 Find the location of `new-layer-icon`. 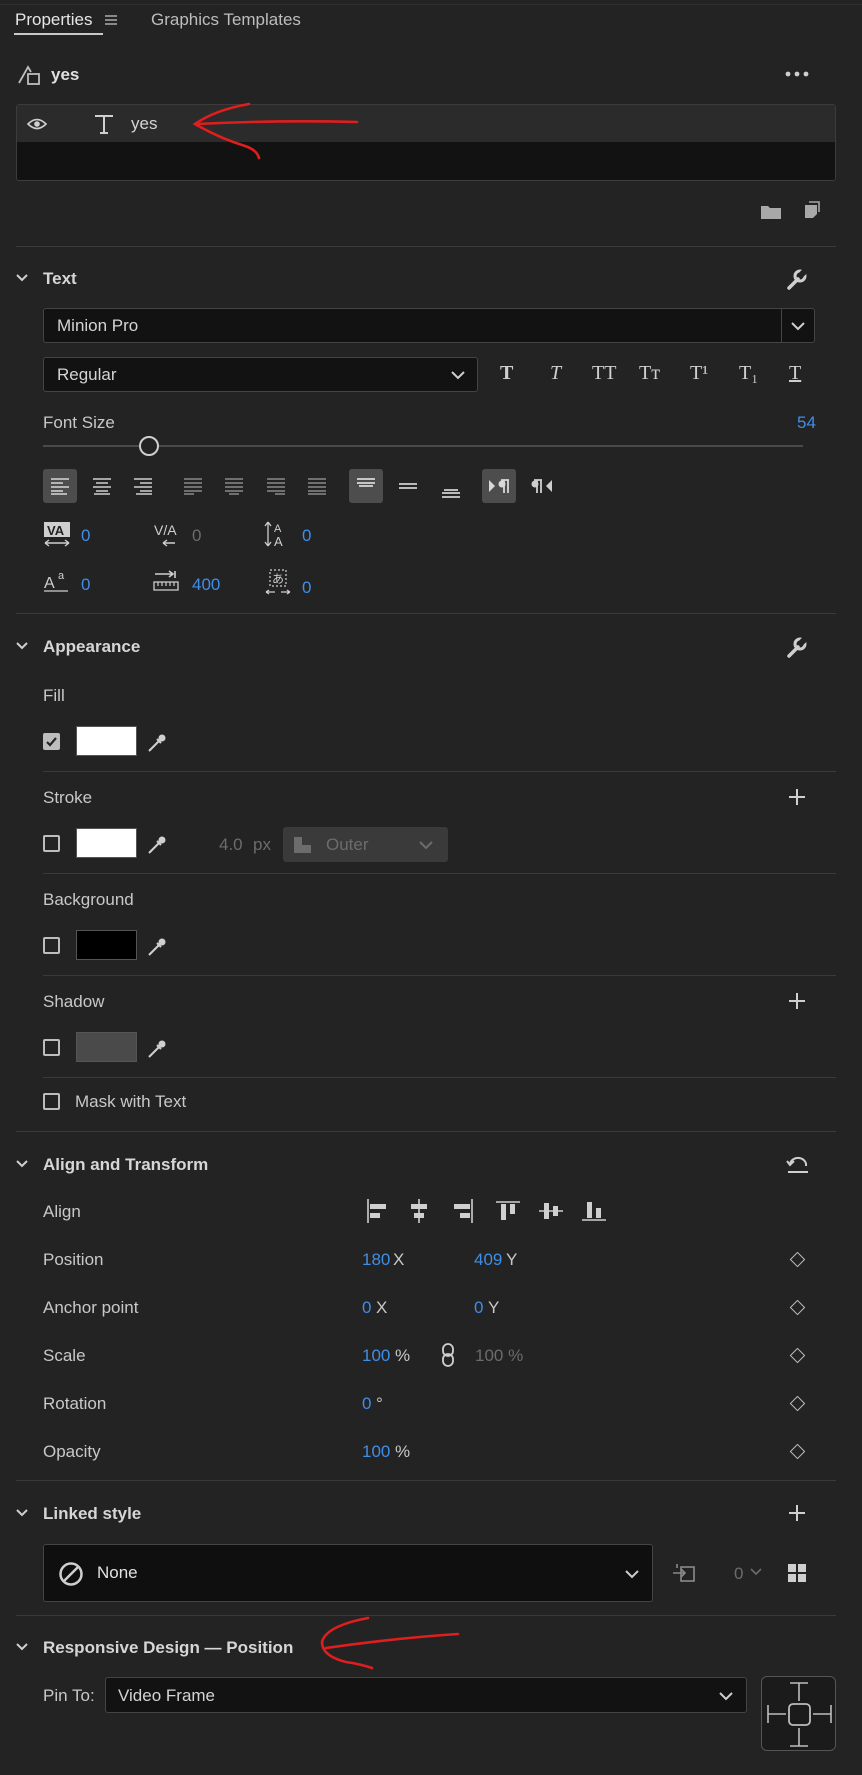

new-layer-icon is located at coordinates (811, 210).